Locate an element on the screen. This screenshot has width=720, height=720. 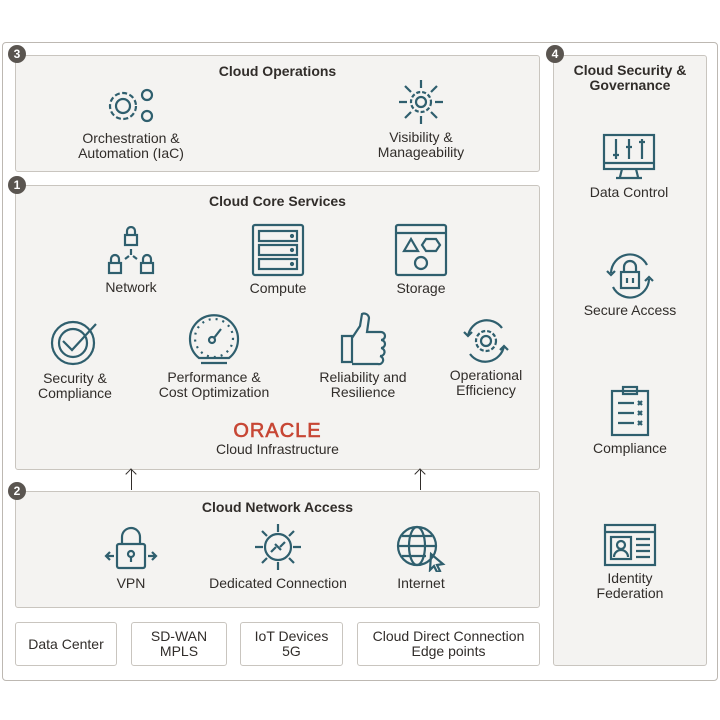
item-label: Storage is located at coordinates (421, 288).